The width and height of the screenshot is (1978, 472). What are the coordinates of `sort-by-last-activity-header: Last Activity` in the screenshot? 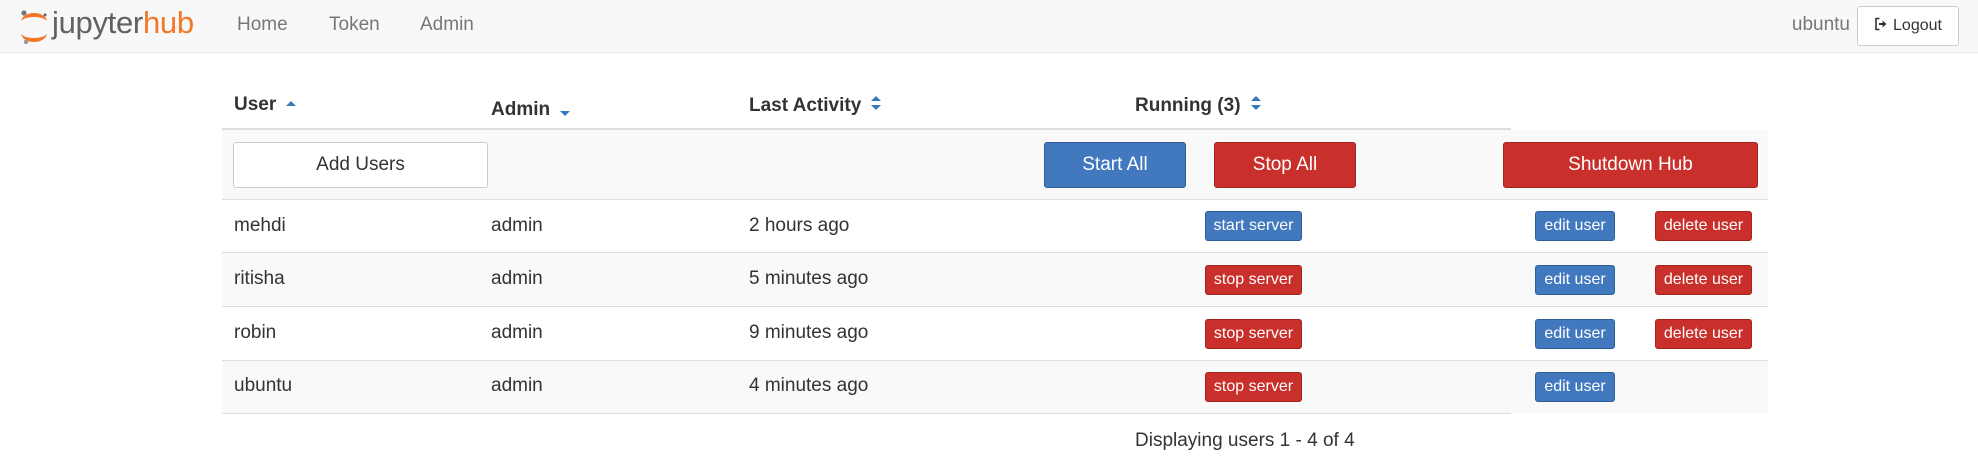 It's located at (815, 106).